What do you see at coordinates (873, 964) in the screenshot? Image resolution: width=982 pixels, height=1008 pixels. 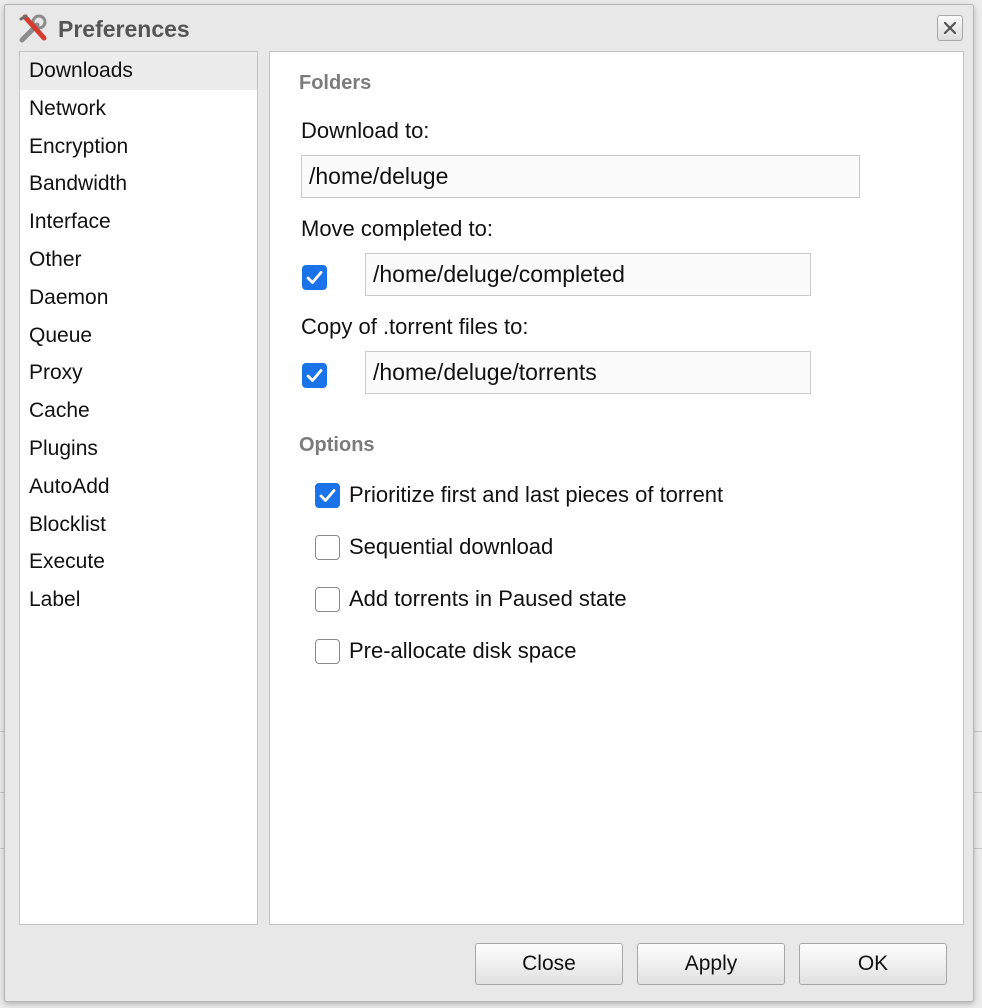 I see `ok-button: OK` at bounding box center [873, 964].